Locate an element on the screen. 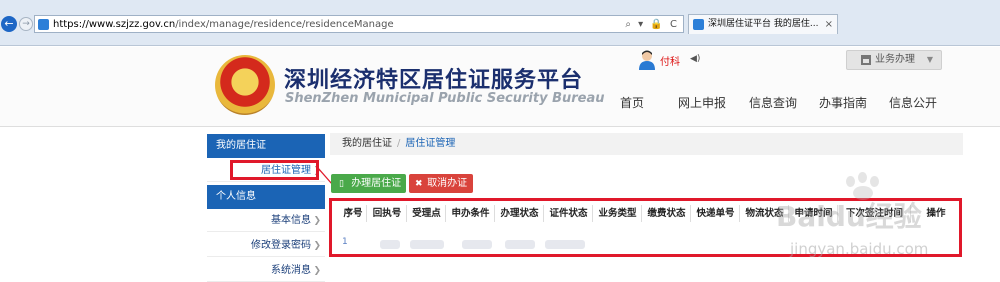  national-emblem-logo is located at coordinates (245, 85).